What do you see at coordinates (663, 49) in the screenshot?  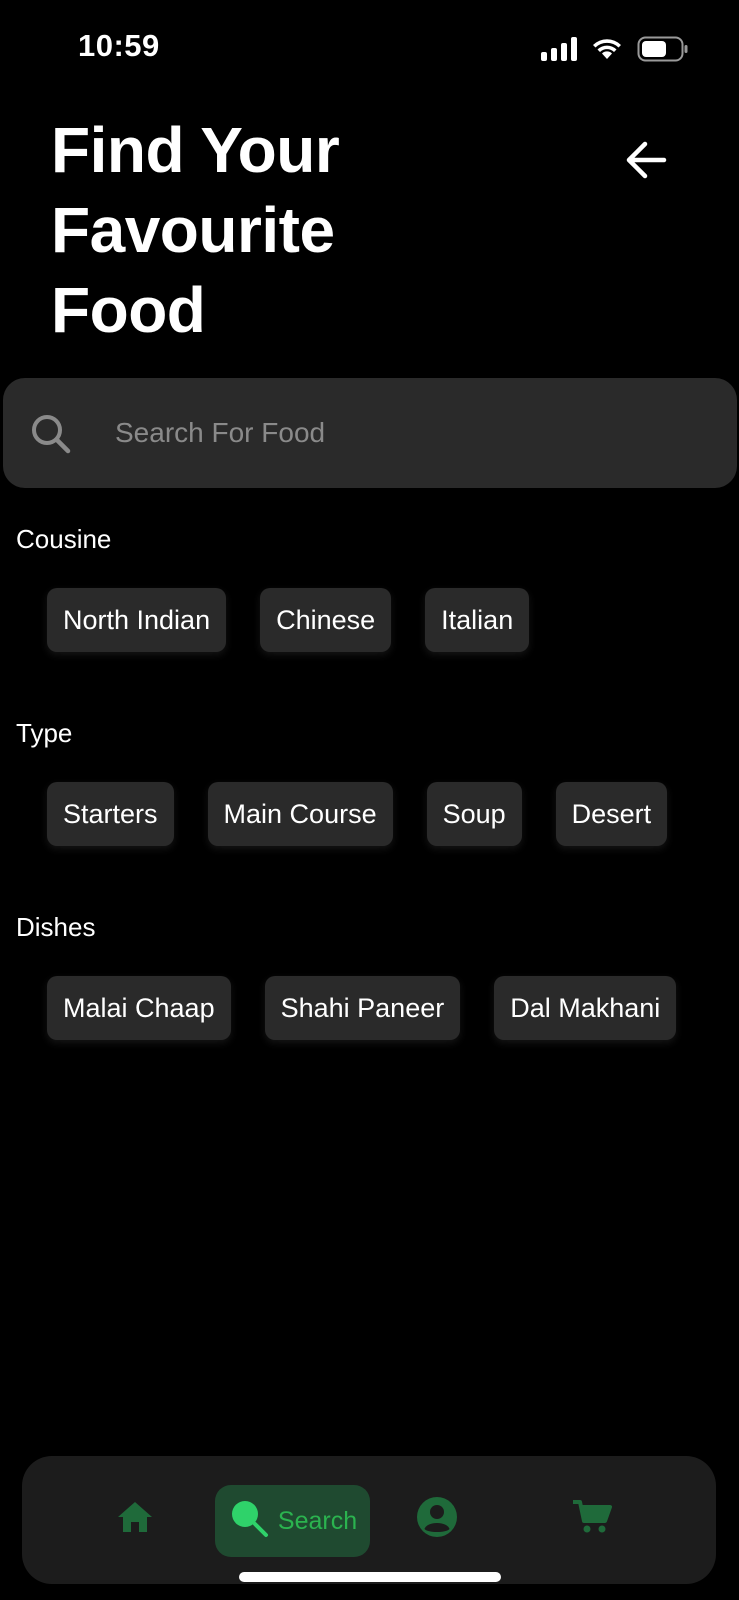 I see `battery-icon` at bounding box center [663, 49].